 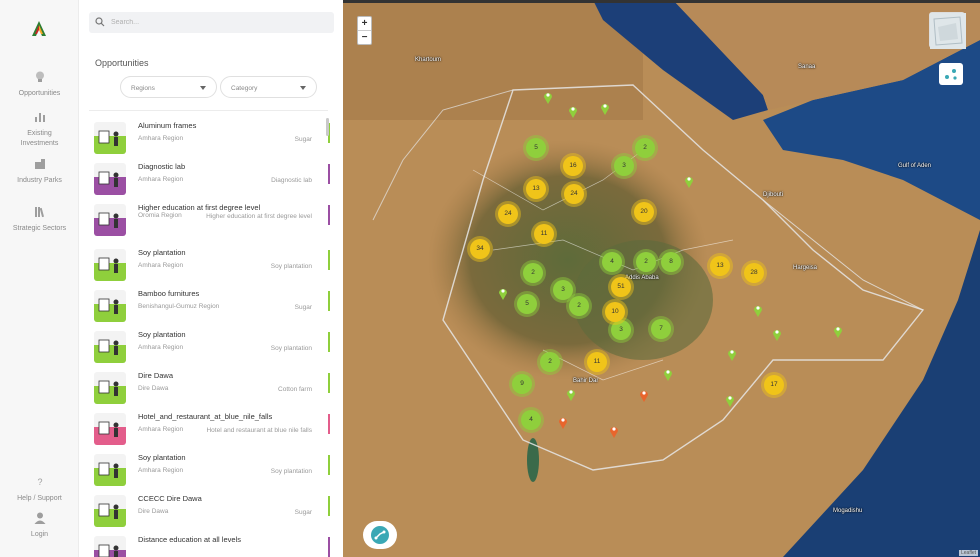 I want to click on opportunity-title: Aluminum frames, so click(x=167, y=125).